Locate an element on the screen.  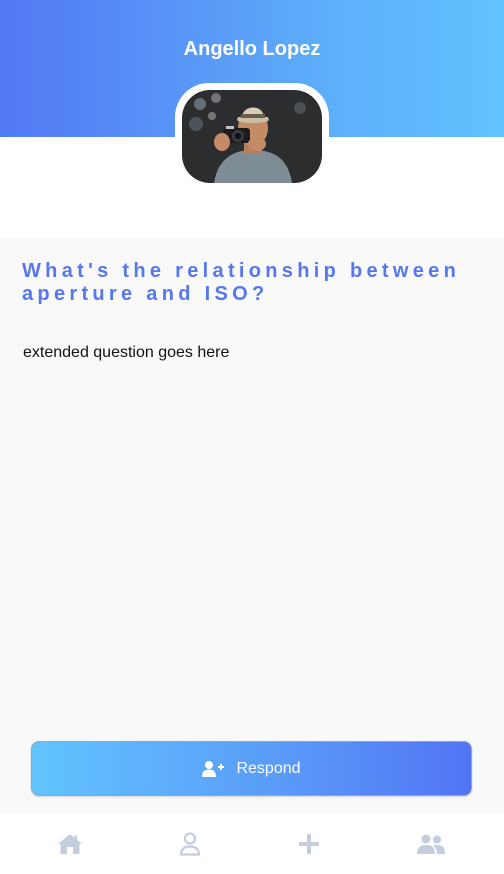
avatar-frame is located at coordinates (252, 136).